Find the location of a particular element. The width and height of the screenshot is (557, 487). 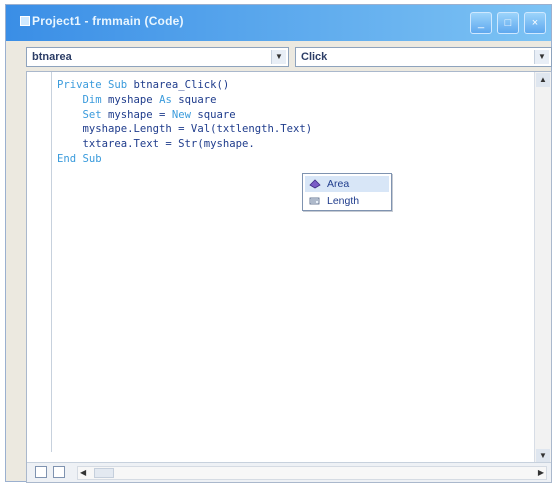

editor-bottom-bar: ◀ ▶ is located at coordinates (289, 472).